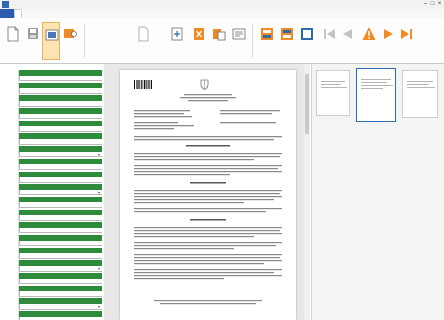  What do you see at coordinates (425, 4) in the screenshot?
I see `minimize-button: –` at bounding box center [425, 4].